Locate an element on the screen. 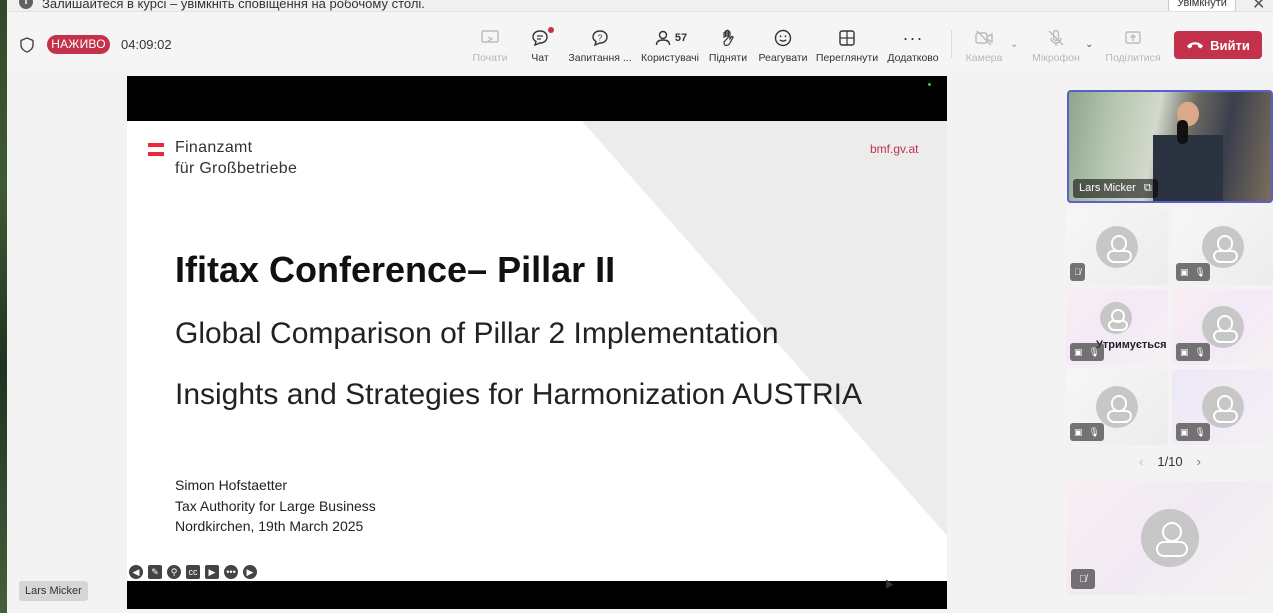 The width and height of the screenshot is (1273, 613). mic-off-icon is located at coordinates (1056, 38).